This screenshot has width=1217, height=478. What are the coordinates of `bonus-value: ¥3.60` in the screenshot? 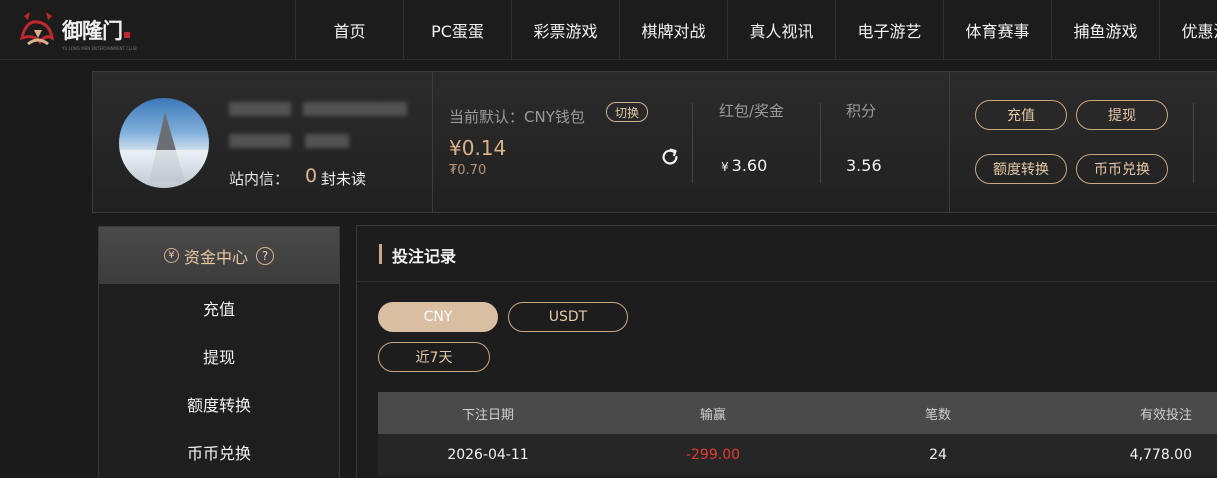 It's located at (744, 165).